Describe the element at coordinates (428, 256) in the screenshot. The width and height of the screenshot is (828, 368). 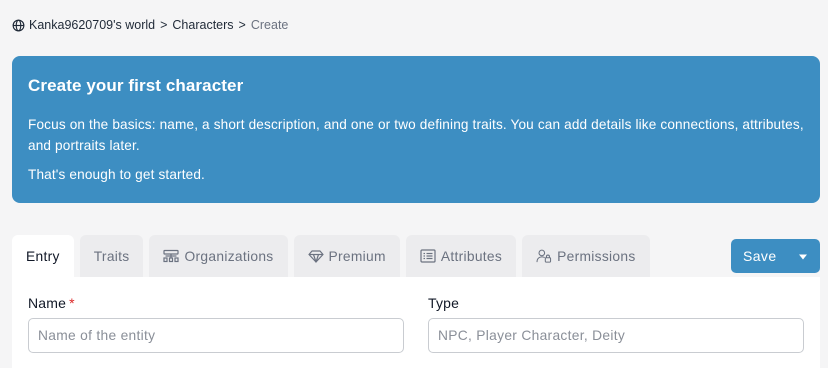
I see `list-icon` at that location.